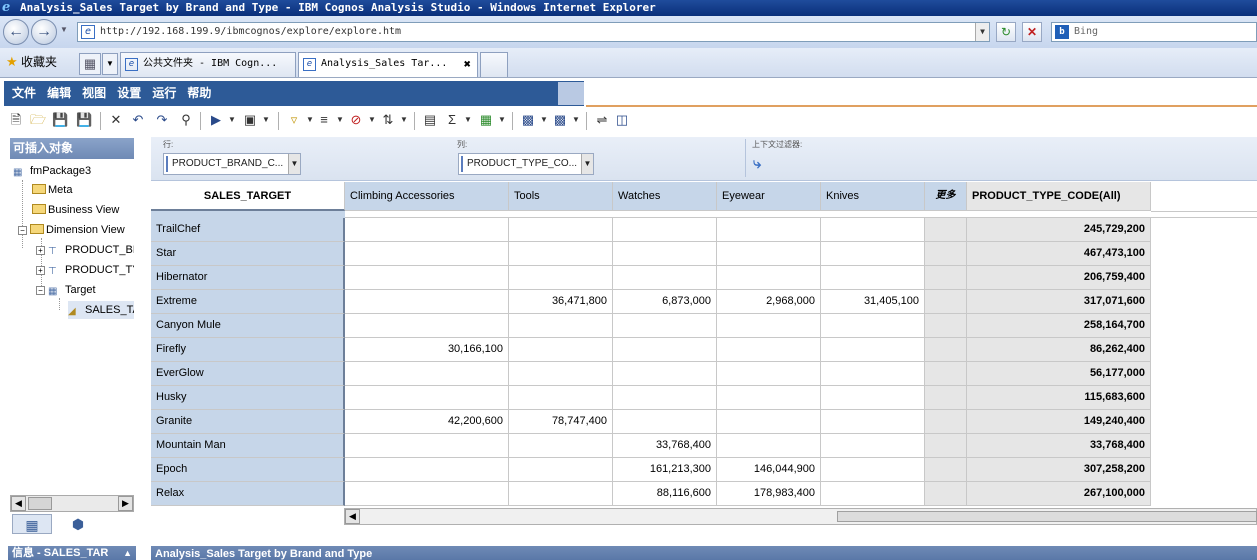 The image size is (1257, 560). Describe the element at coordinates (16, 120) in the screenshot. I see `new-icon: 🗎` at that location.